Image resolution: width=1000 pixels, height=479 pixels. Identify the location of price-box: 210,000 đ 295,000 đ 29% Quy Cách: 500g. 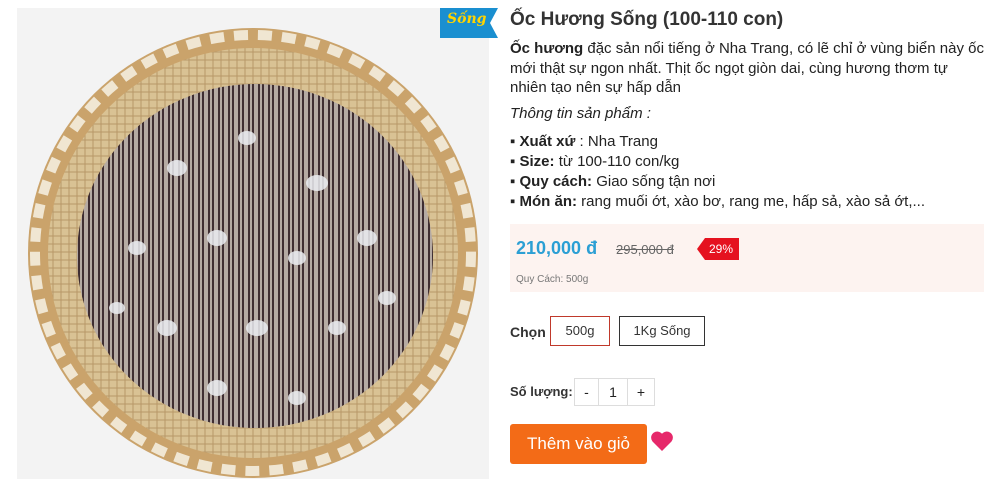
(747, 258).